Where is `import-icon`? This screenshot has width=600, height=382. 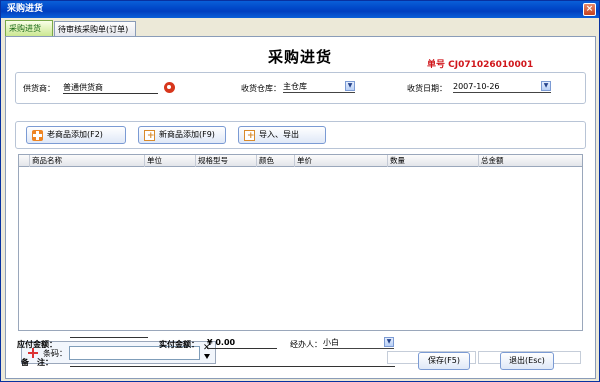
import-icon is located at coordinates (249, 136).